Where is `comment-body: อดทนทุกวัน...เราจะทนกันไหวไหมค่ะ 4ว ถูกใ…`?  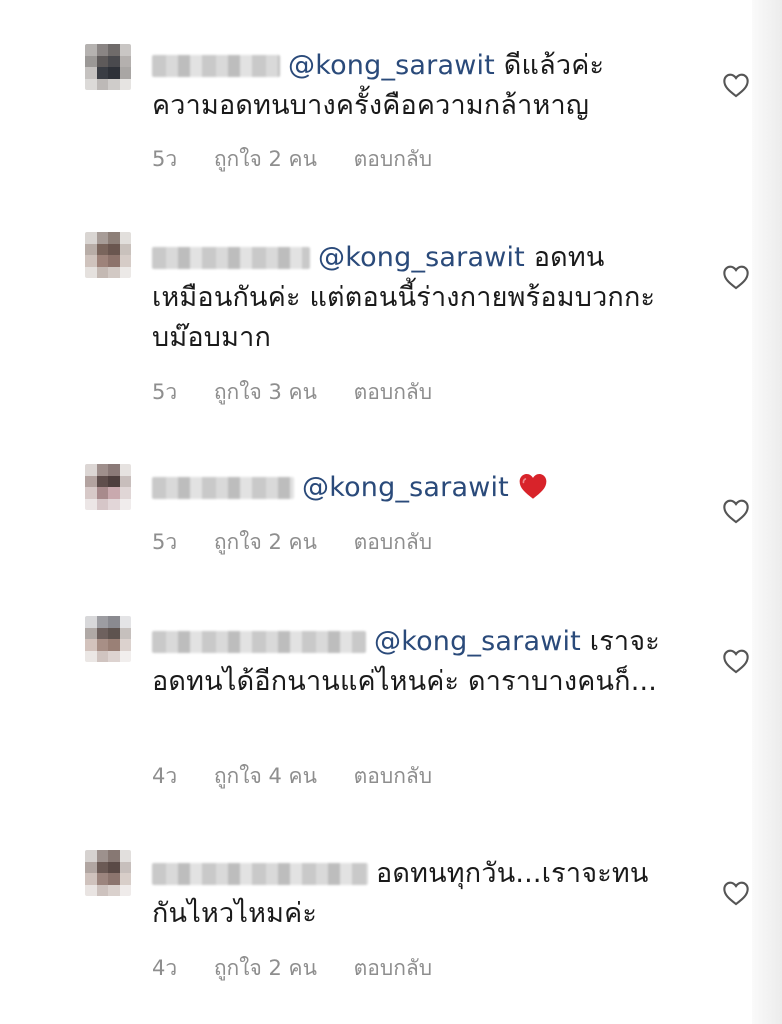
comment-body: อดทนทุกวัน...เราจะทนกันไหวไหมค่ะ 4ว ถูกใ… is located at coordinates (417, 917).